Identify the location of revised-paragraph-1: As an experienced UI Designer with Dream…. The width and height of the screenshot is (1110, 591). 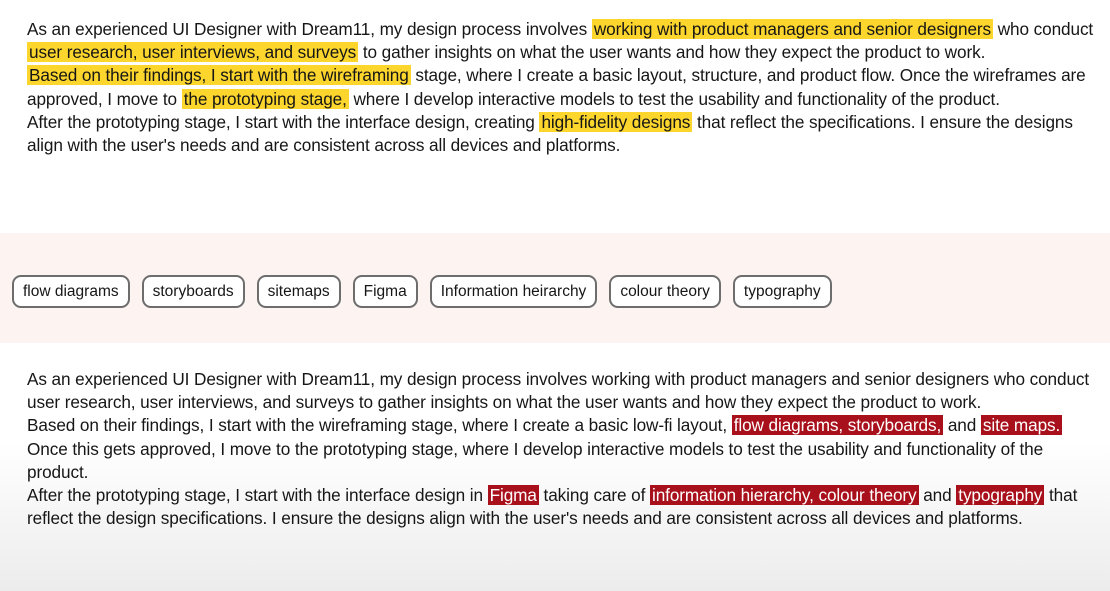
(564, 391).